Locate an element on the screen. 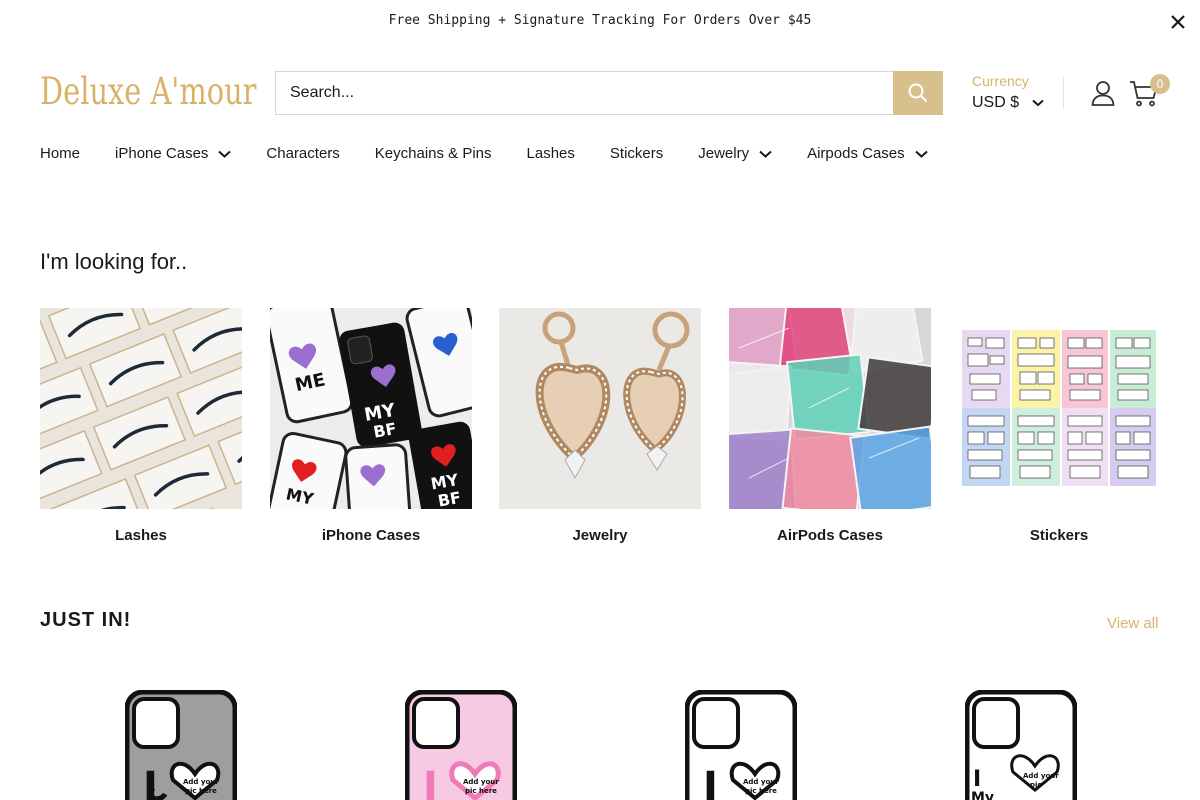 The width and height of the screenshot is (1200, 800). nav-item-stickers: Stickers is located at coordinates (636, 153).